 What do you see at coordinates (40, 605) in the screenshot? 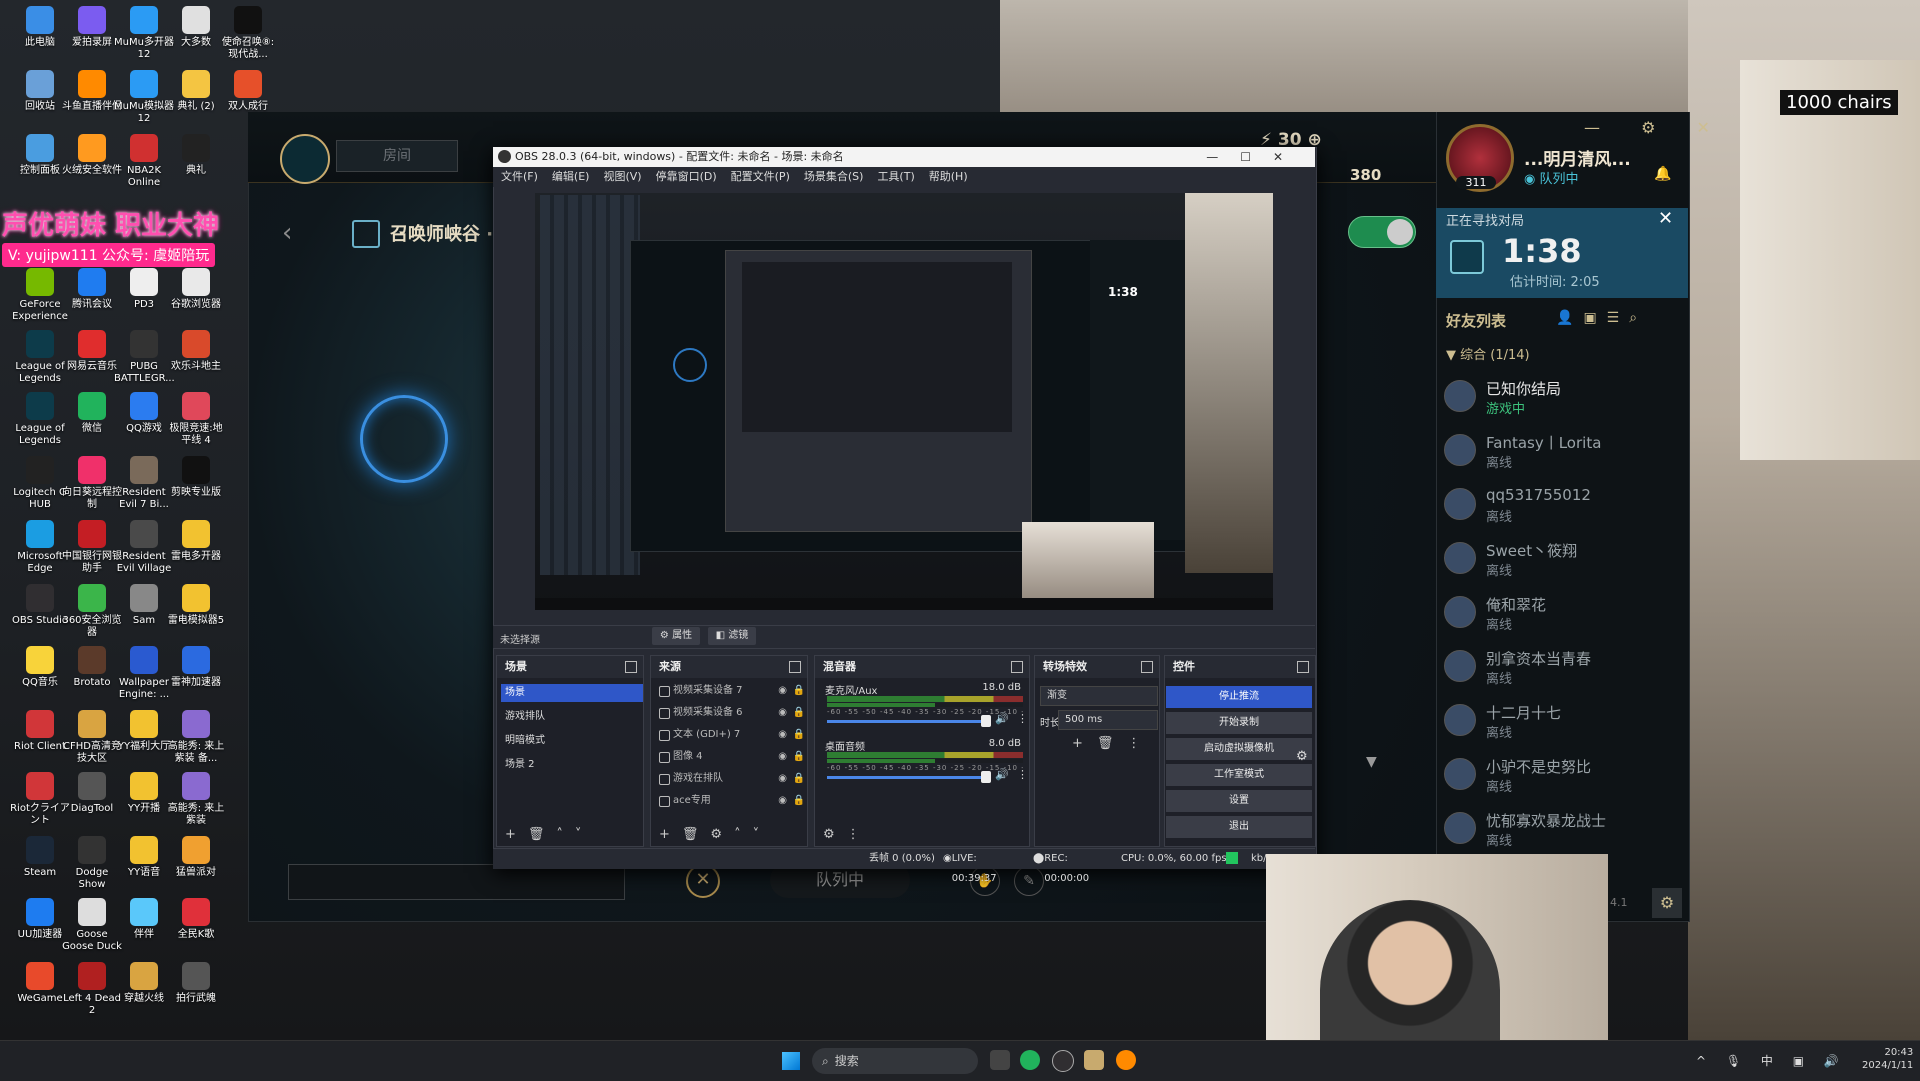
I see `desktop-icon: OBS Studio` at bounding box center [40, 605].